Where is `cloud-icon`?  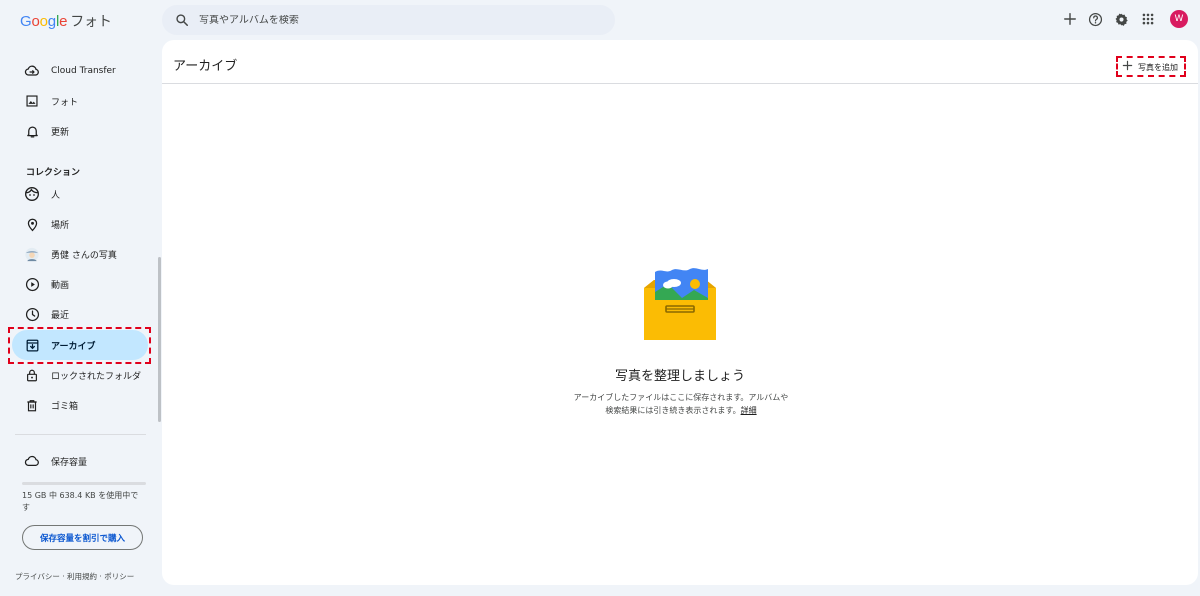
cloud-icon is located at coordinates (32, 461).